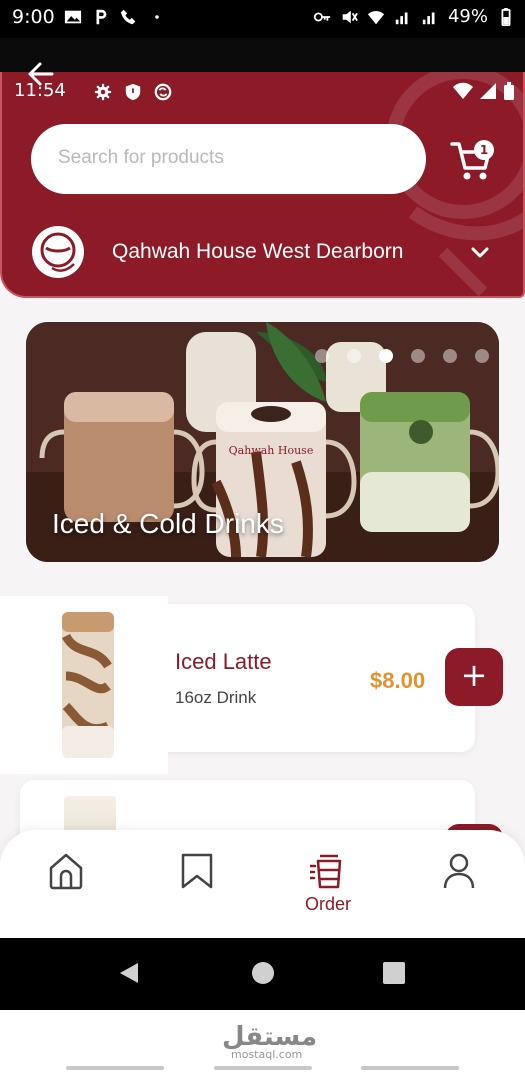 The width and height of the screenshot is (525, 1080). Describe the element at coordinates (101, 17) in the screenshot. I see `parking-icon` at that location.